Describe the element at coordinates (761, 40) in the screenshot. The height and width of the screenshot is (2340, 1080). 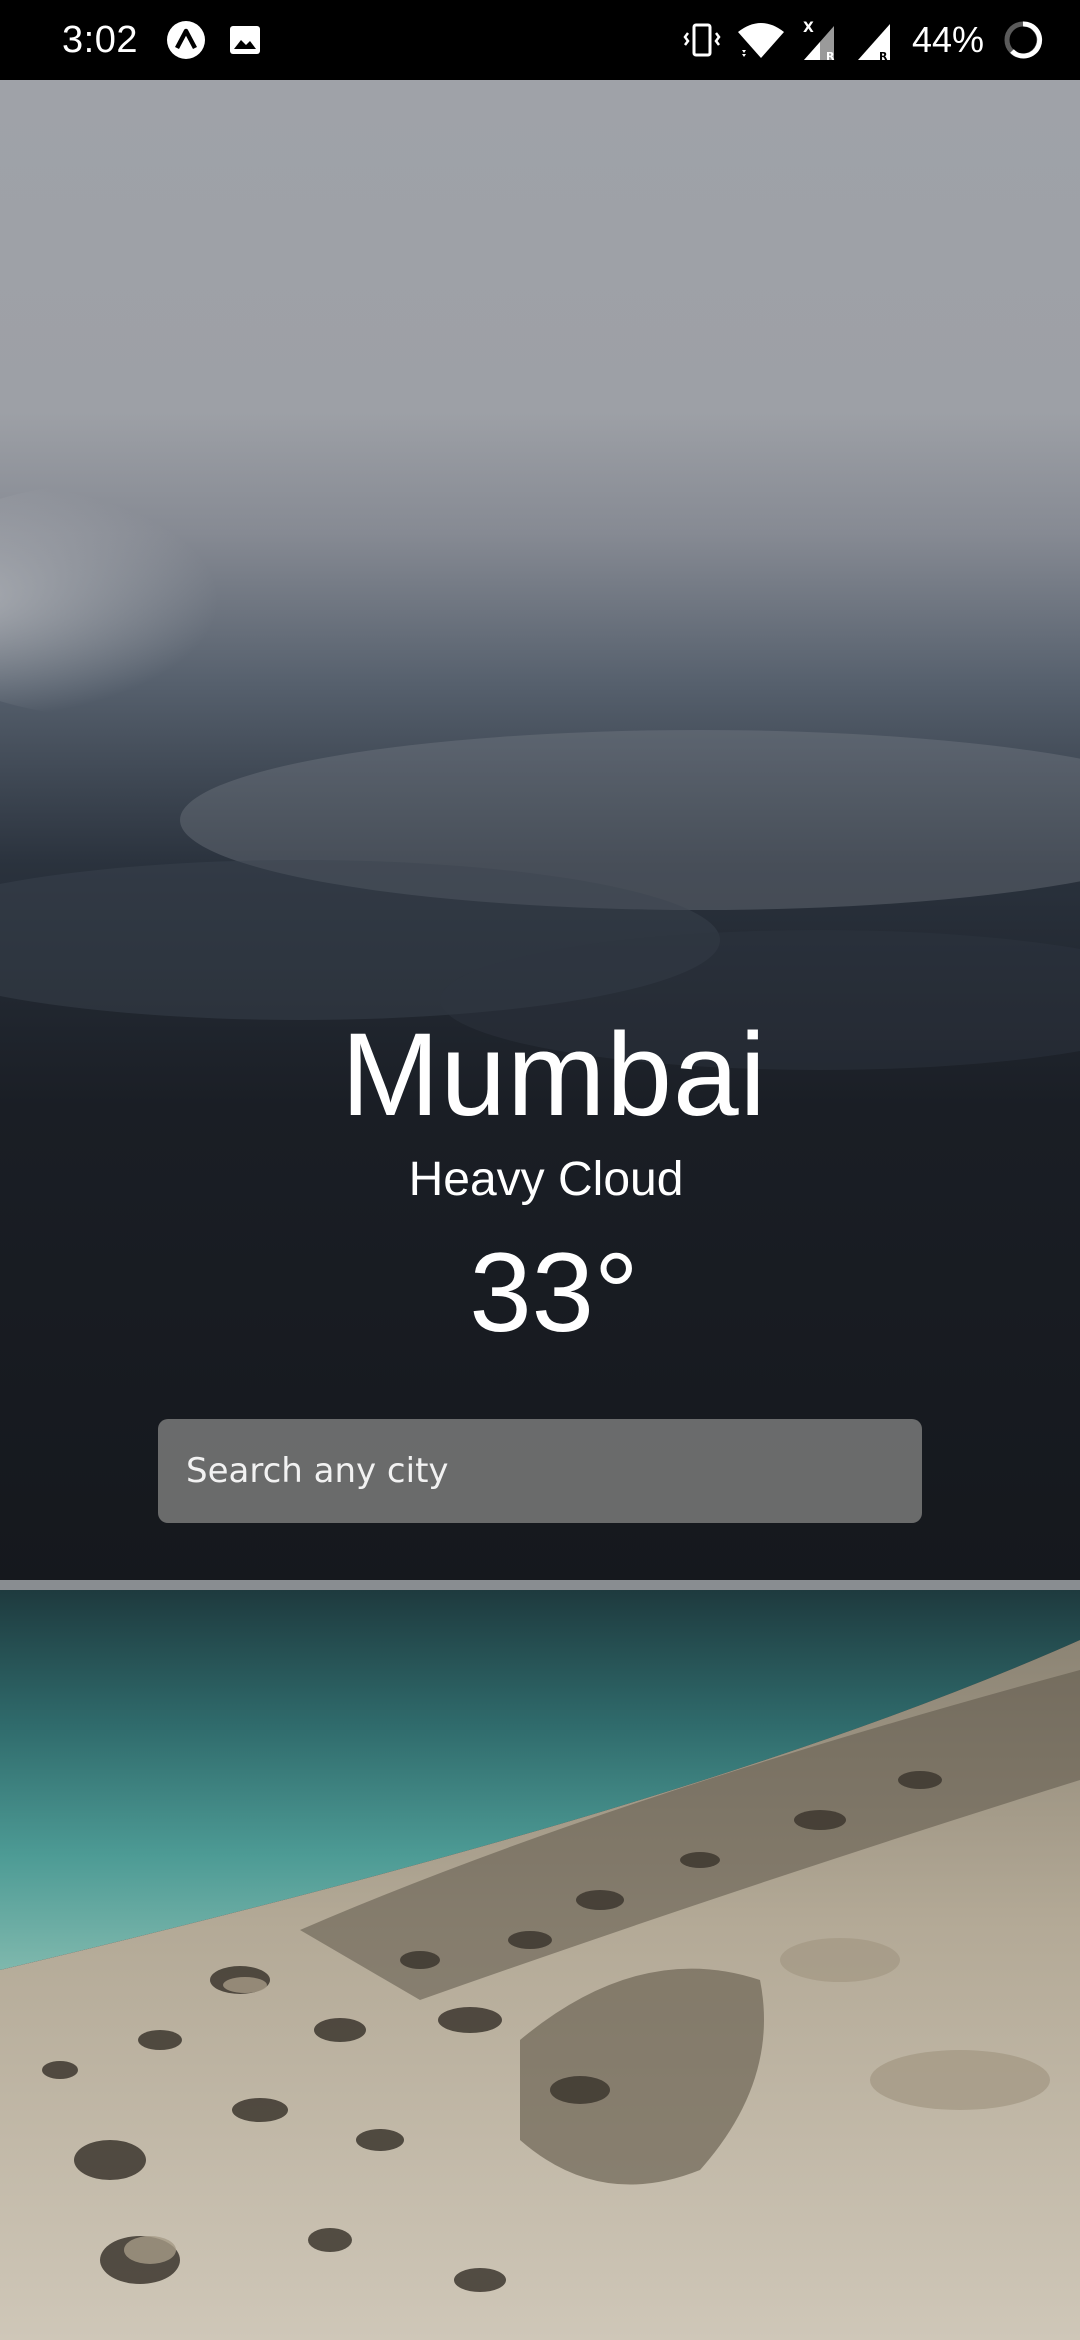
I see `wifi-icon` at that location.